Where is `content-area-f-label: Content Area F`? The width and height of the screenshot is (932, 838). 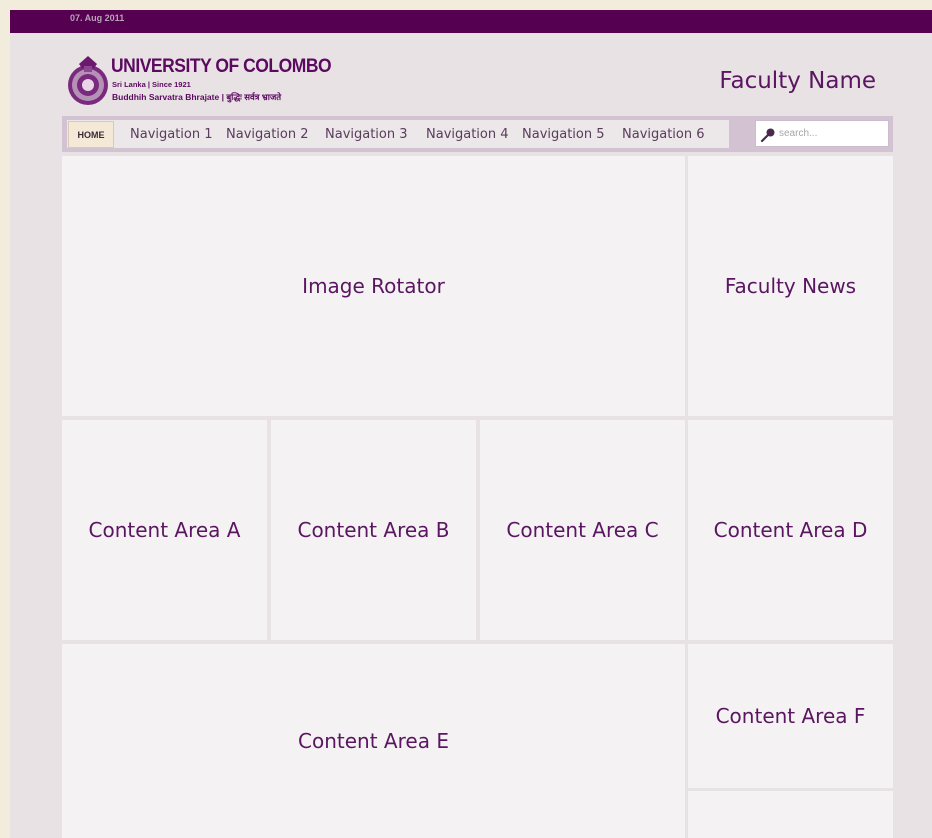
content-area-f-label: Content Area F is located at coordinates (790, 716).